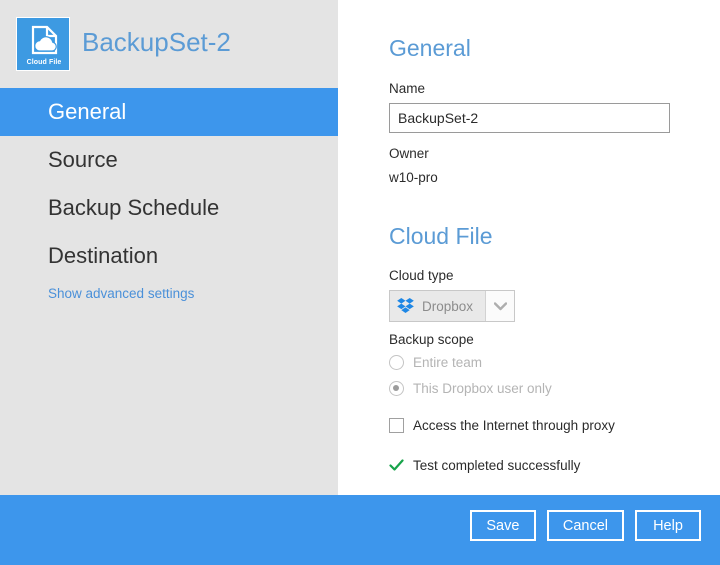 The image size is (720, 565). I want to click on proxy-checkbox-label: Access the Internet through proxy, so click(514, 425).